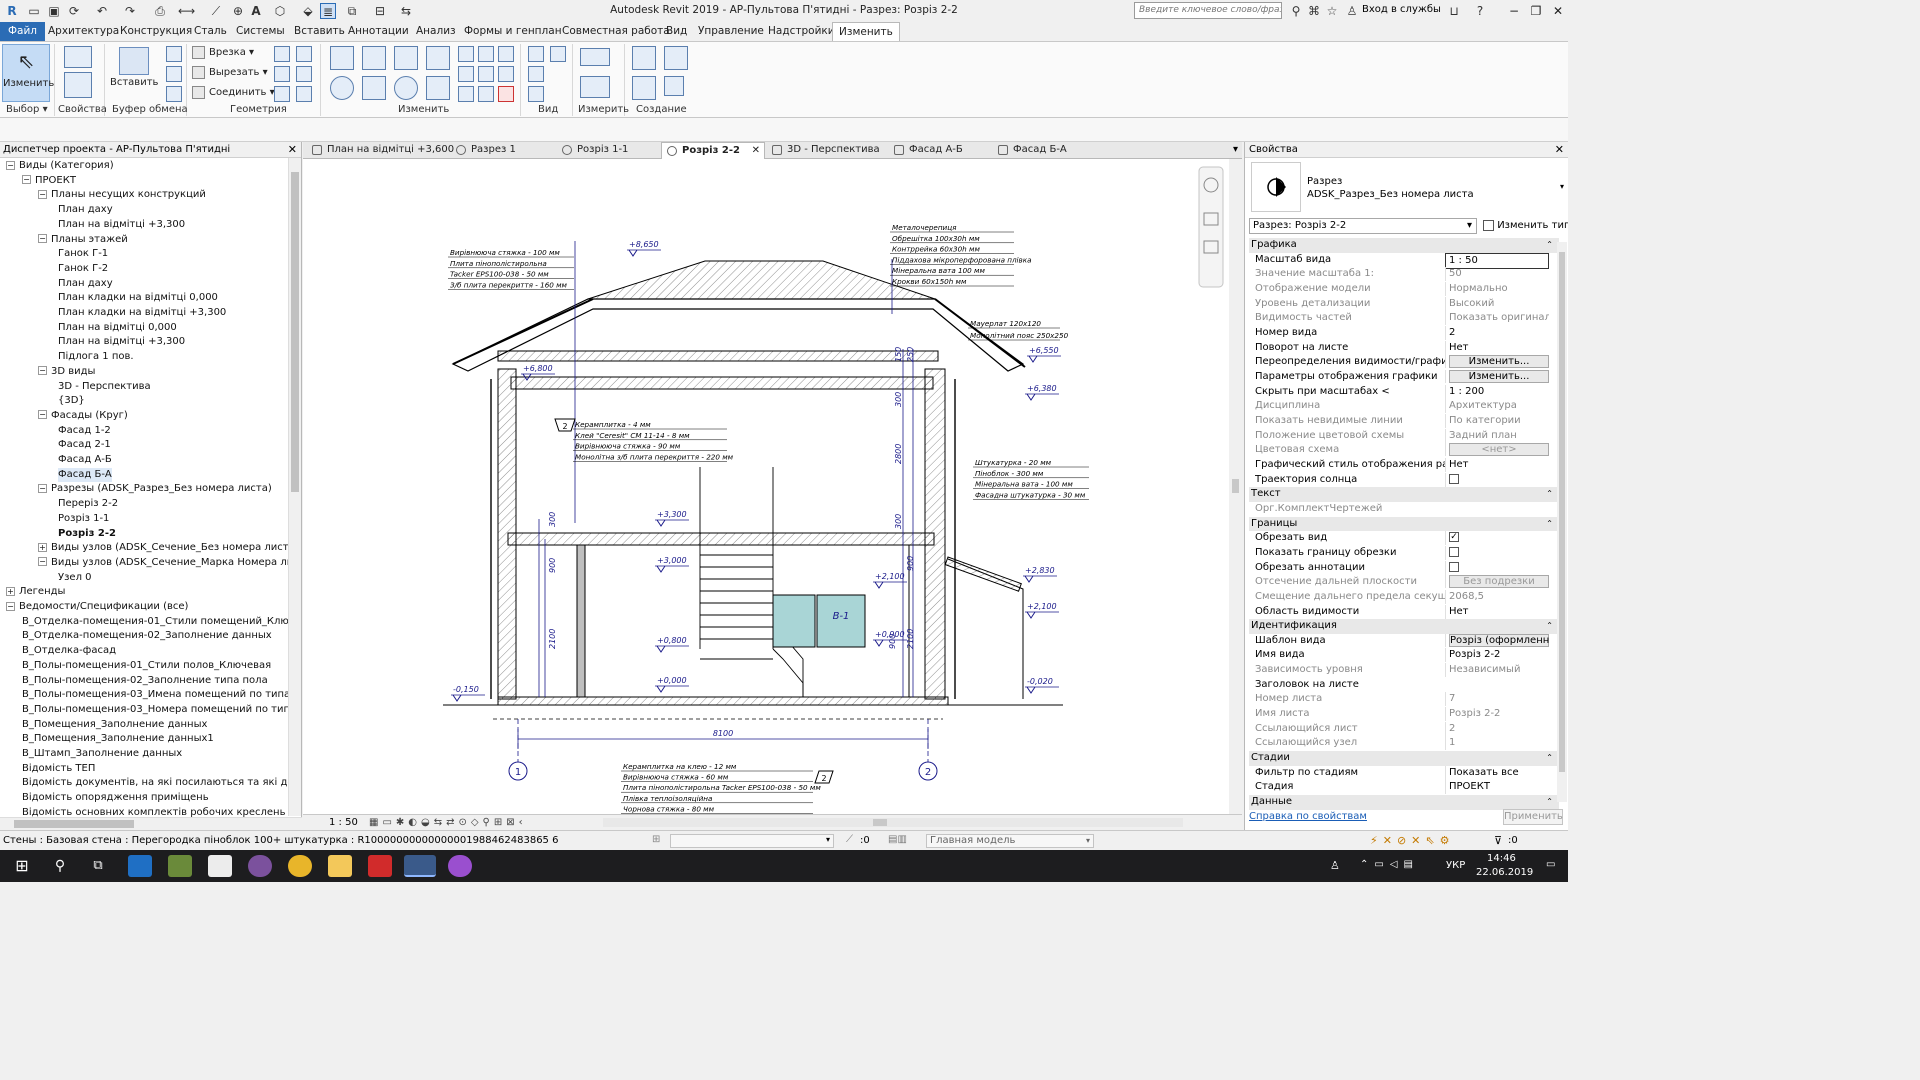 Image resolution: width=1920 pixels, height=1080 pixels. Describe the element at coordinates (438, 58) in the screenshot. I see `mirror-draw-icon` at that location.